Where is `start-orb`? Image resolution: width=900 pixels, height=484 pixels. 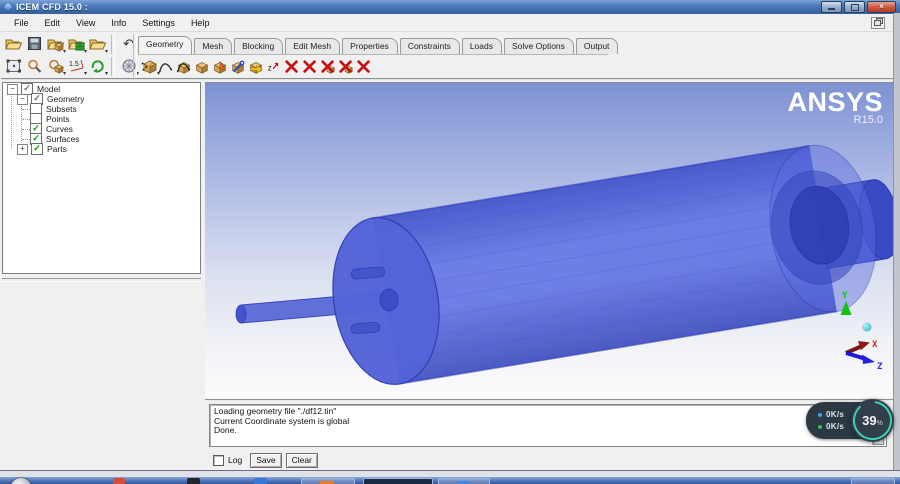 start-orb is located at coordinates (21, 481).